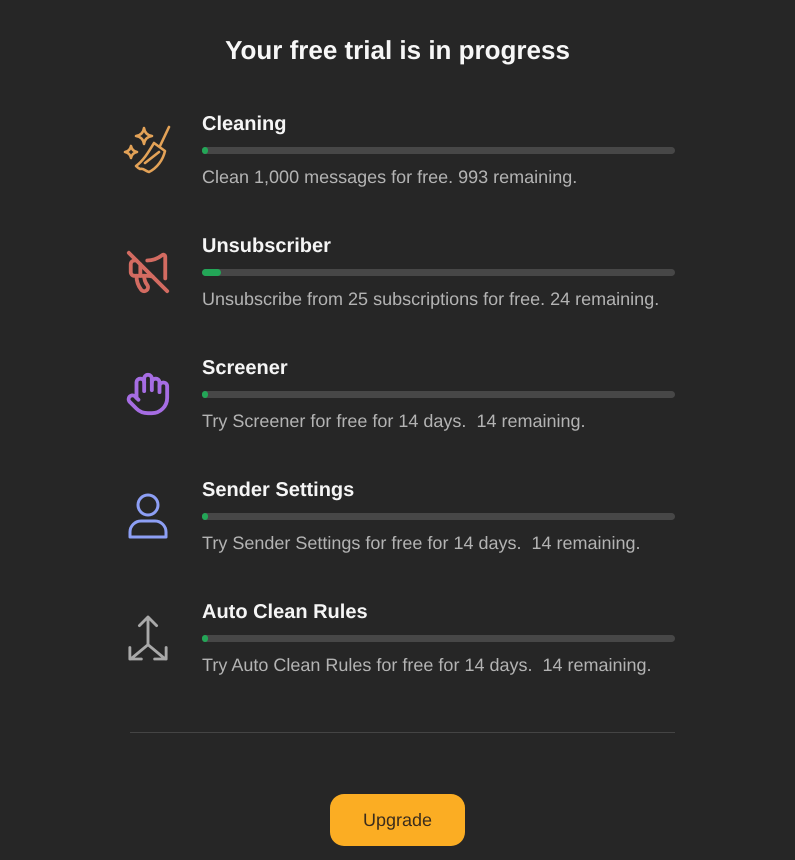 The width and height of the screenshot is (795, 860). Describe the element at coordinates (390, 177) in the screenshot. I see `feature-description: Clean 1,000 messages for free. 993 remaining.` at that location.